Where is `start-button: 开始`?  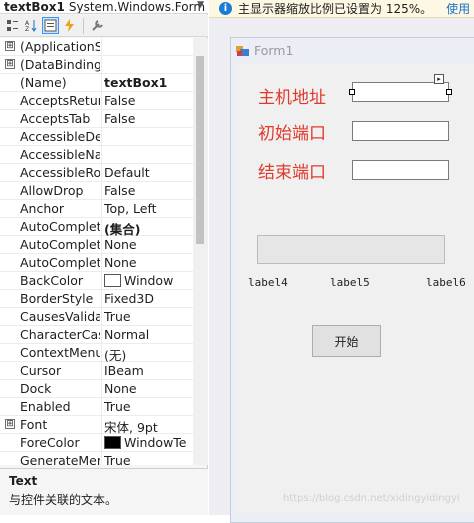 start-button: 开始 is located at coordinates (346, 341).